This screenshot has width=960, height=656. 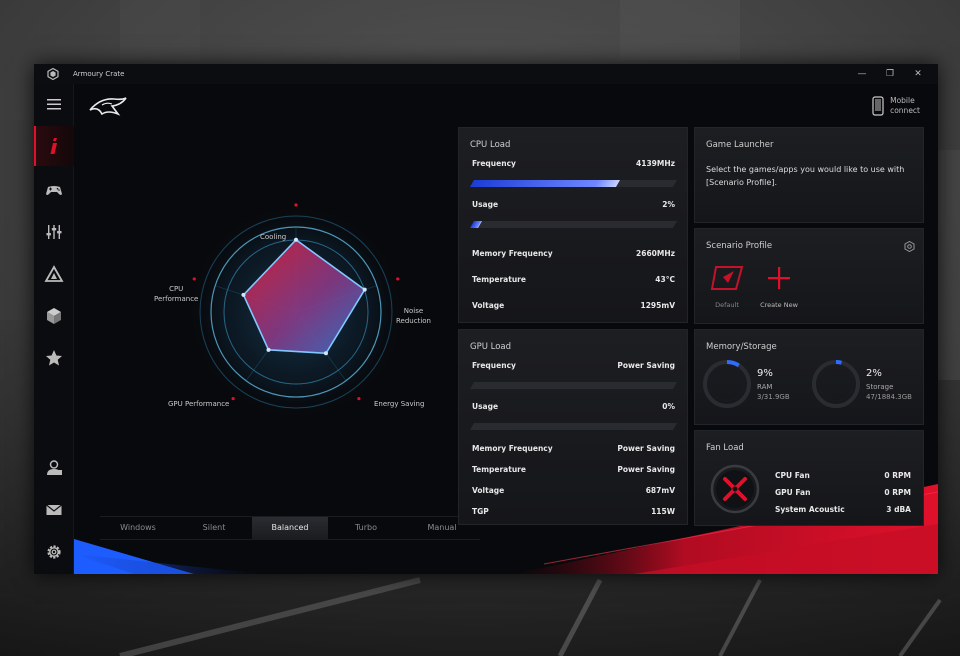 I want to click on radar-label-cpu-line: CPU, so click(x=176, y=289).